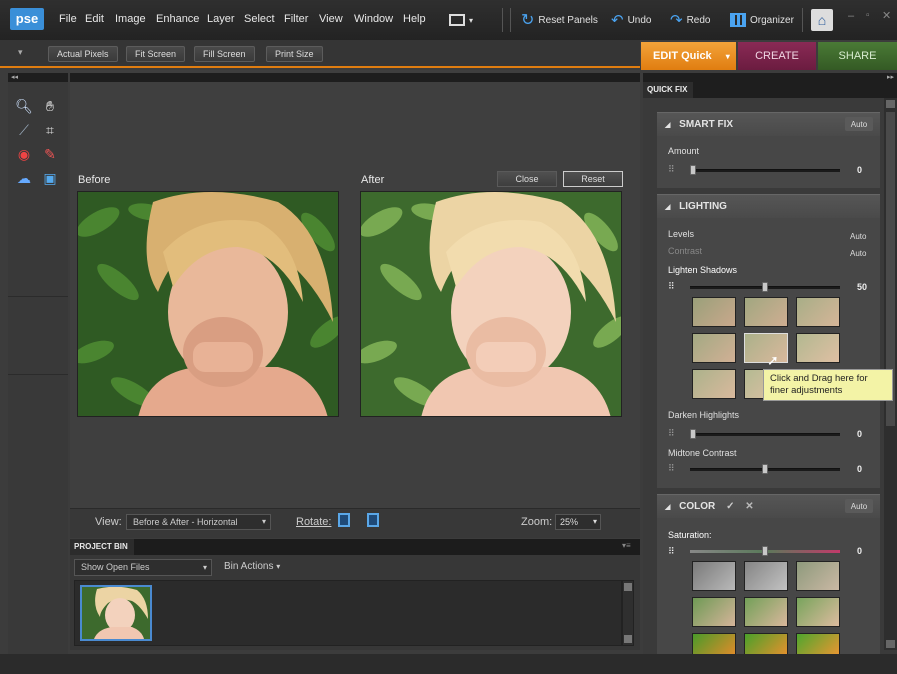  I want to click on after-photo-graphic, so click(491, 304).